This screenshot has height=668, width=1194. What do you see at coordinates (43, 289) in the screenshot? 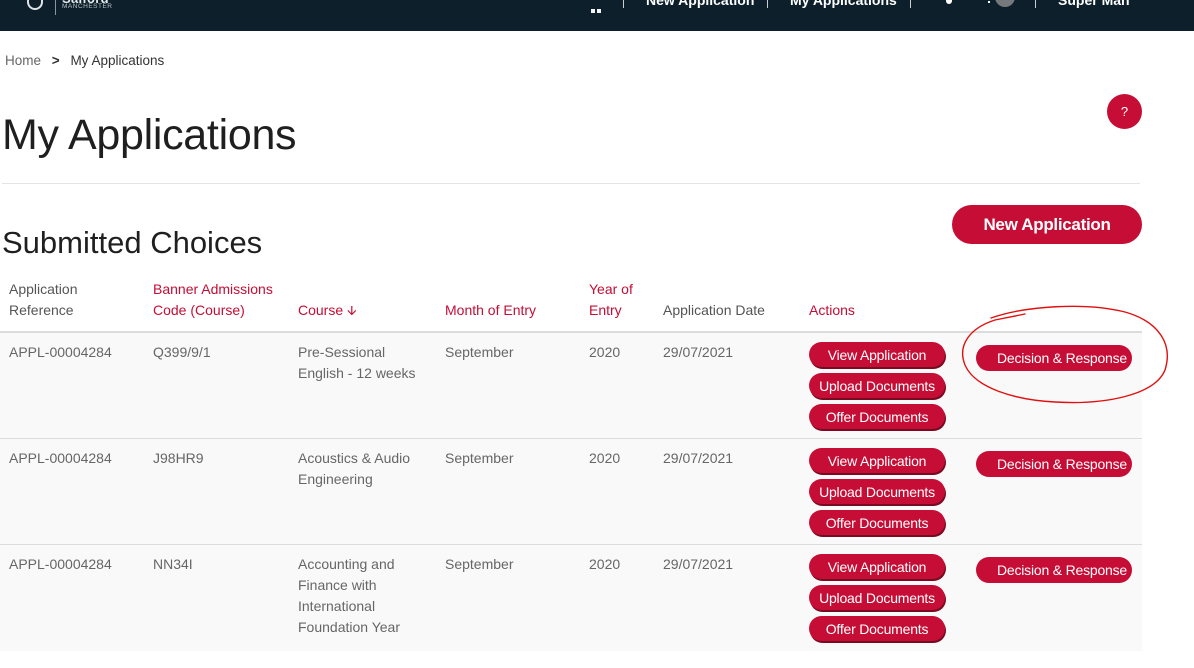
I see `header-text: Application` at bounding box center [43, 289].